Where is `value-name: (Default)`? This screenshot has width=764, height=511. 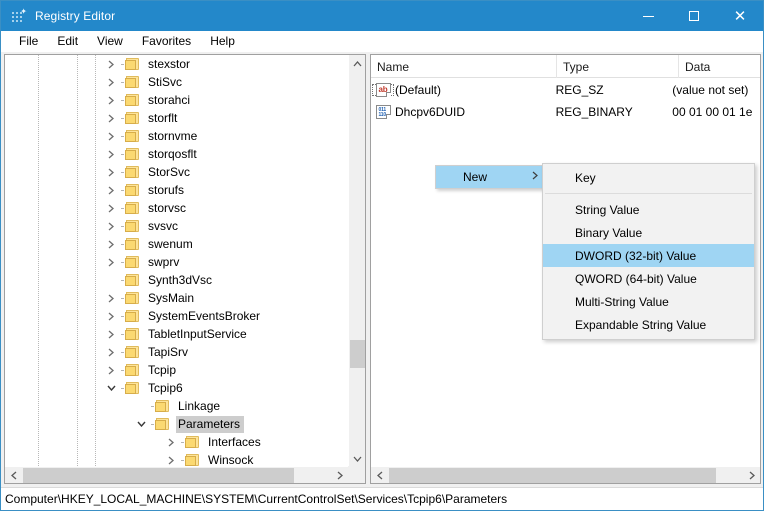
value-name: (Default) is located at coordinates (418, 90).